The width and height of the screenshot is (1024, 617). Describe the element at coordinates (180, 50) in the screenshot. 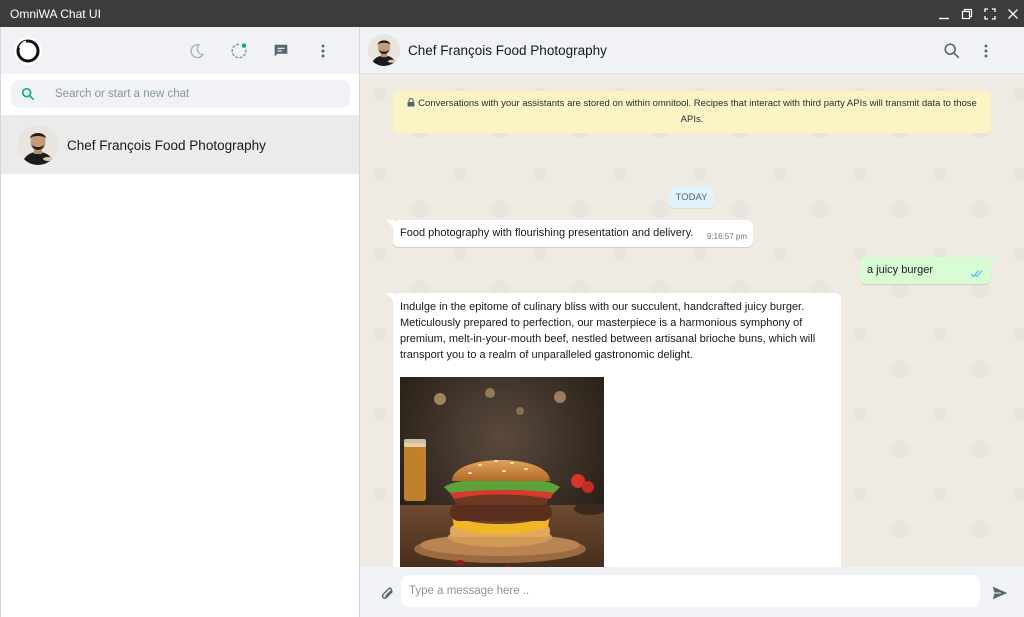

I see `sidebar-header` at that location.